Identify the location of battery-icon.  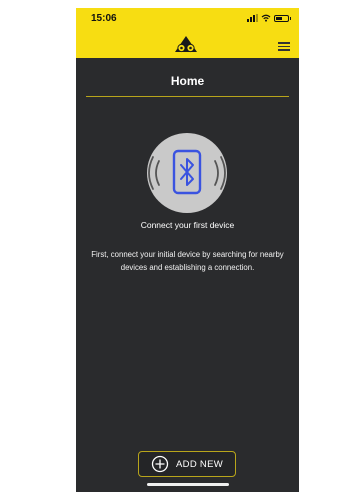
(282, 18).